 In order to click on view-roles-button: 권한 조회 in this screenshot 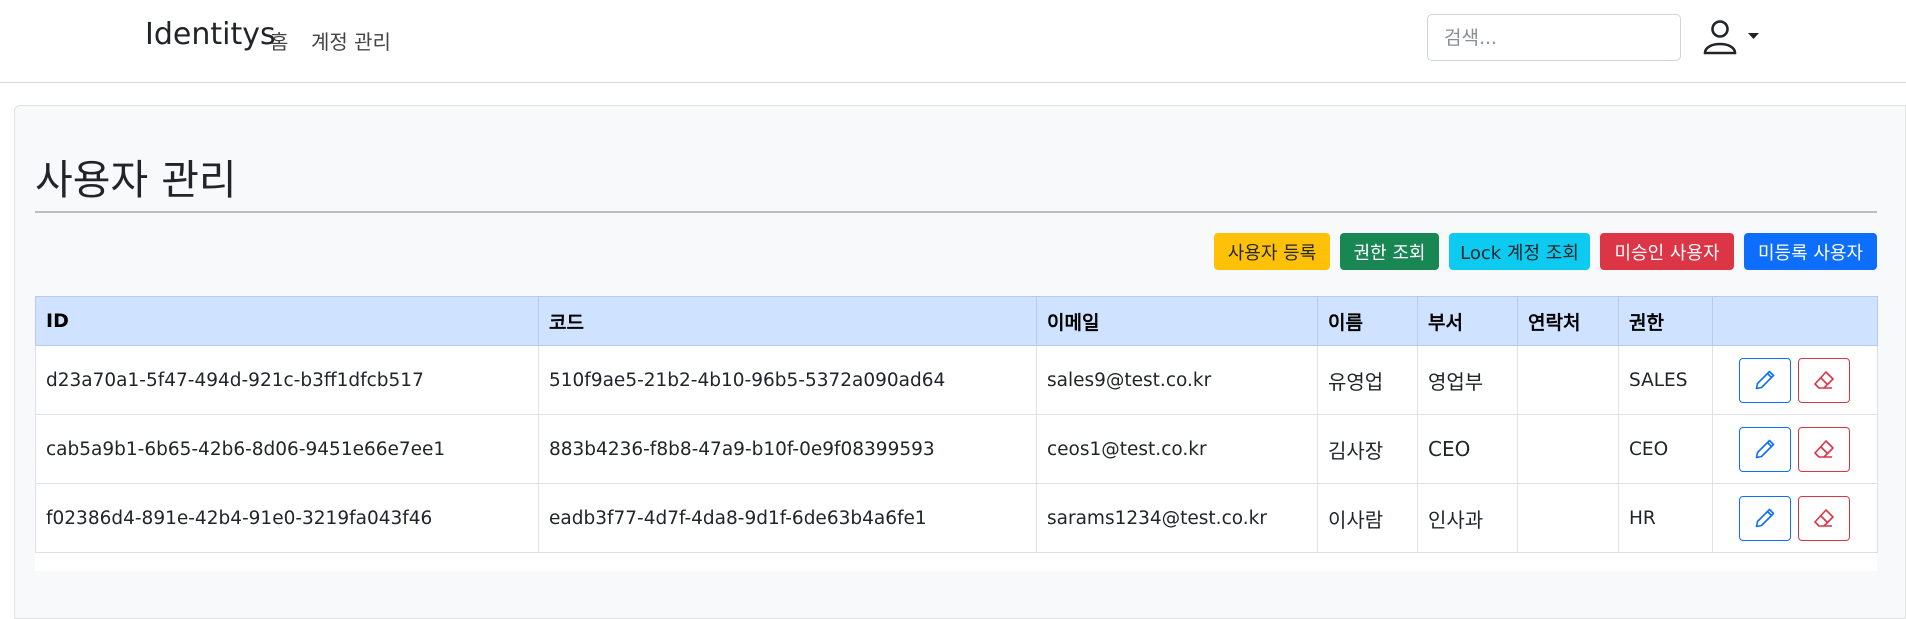, I will do `click(1389, 251)`.